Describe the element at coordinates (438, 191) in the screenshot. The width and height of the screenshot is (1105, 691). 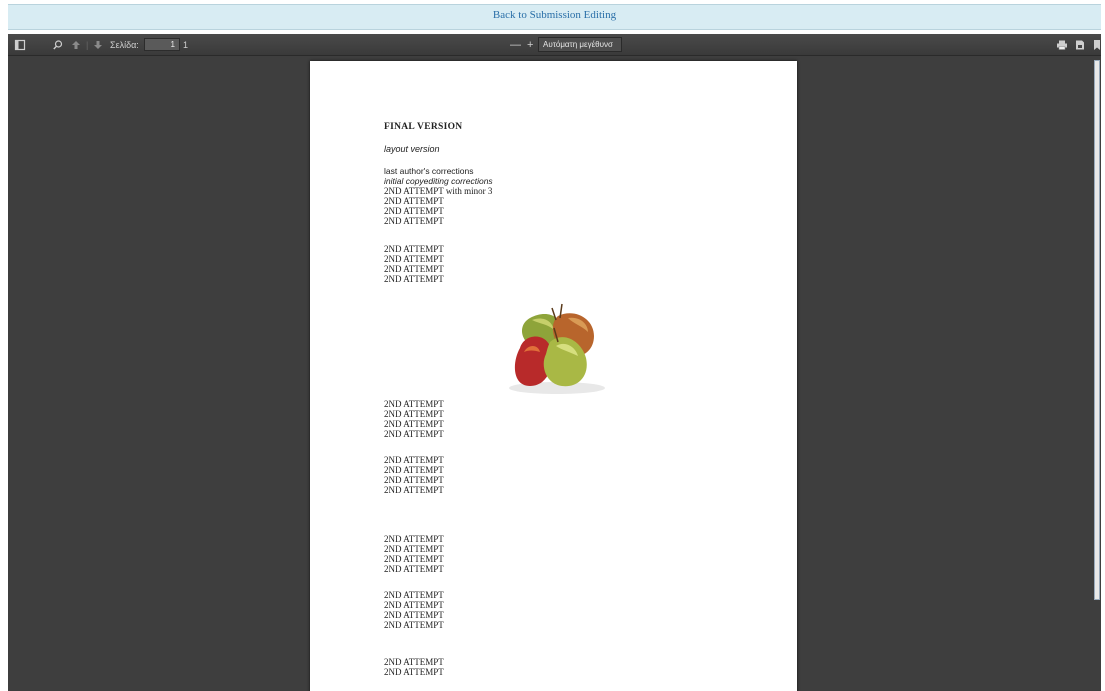
I see `minor-line: 2ND ATTEMPT with minor 3` at that location.